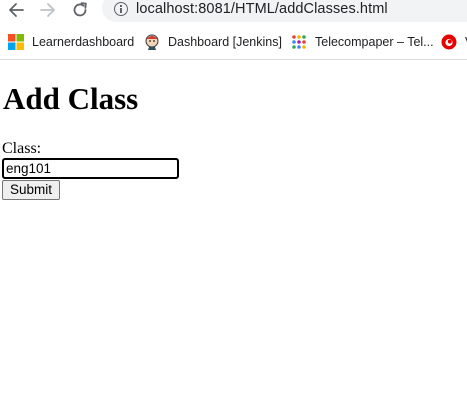 Image resolution: width=467 pixels, height=413 pixels. I want to click on reload-icon, so click(80, 10).